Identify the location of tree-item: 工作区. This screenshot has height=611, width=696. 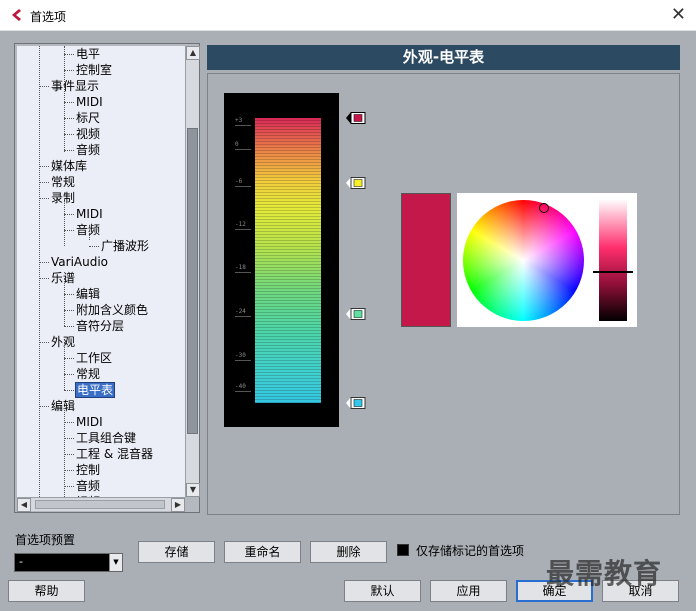
(94, 358).